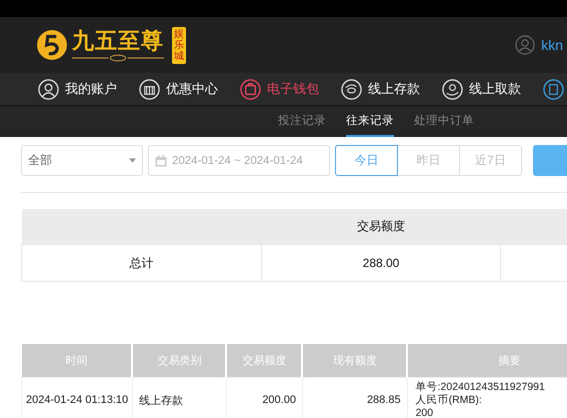 This screenshot has width=567, height=418. I want to click on nav-item: 优惠中心, so click(178, 89).